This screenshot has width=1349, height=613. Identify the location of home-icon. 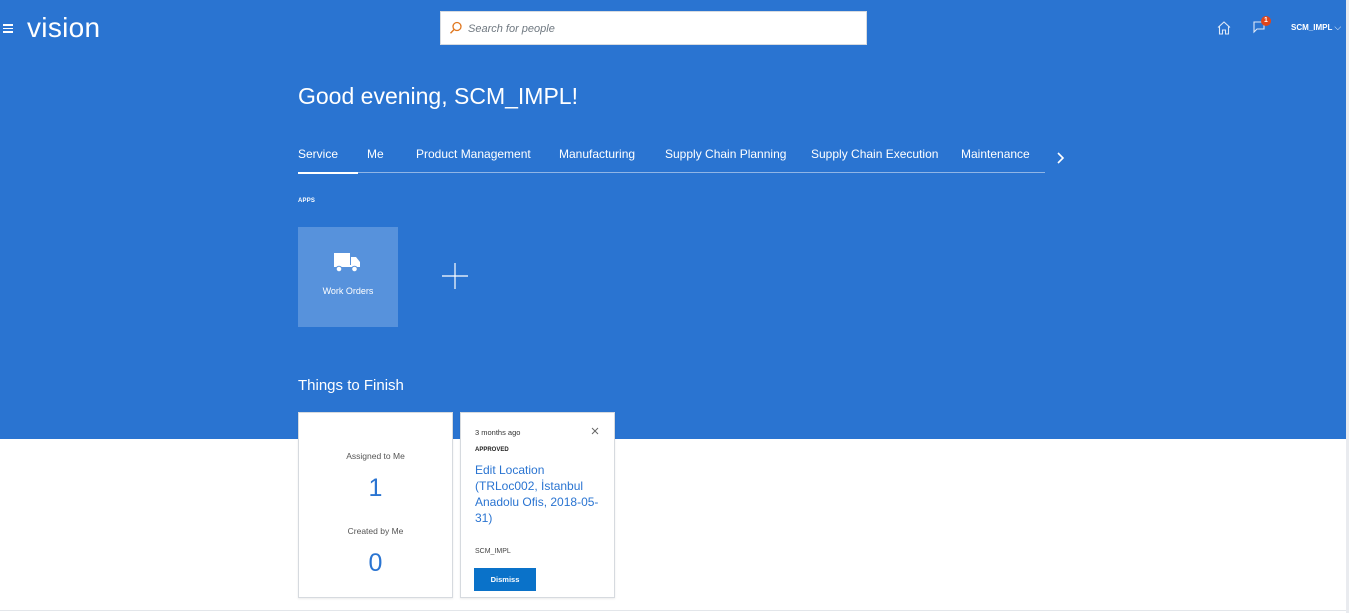
(1224, 28).